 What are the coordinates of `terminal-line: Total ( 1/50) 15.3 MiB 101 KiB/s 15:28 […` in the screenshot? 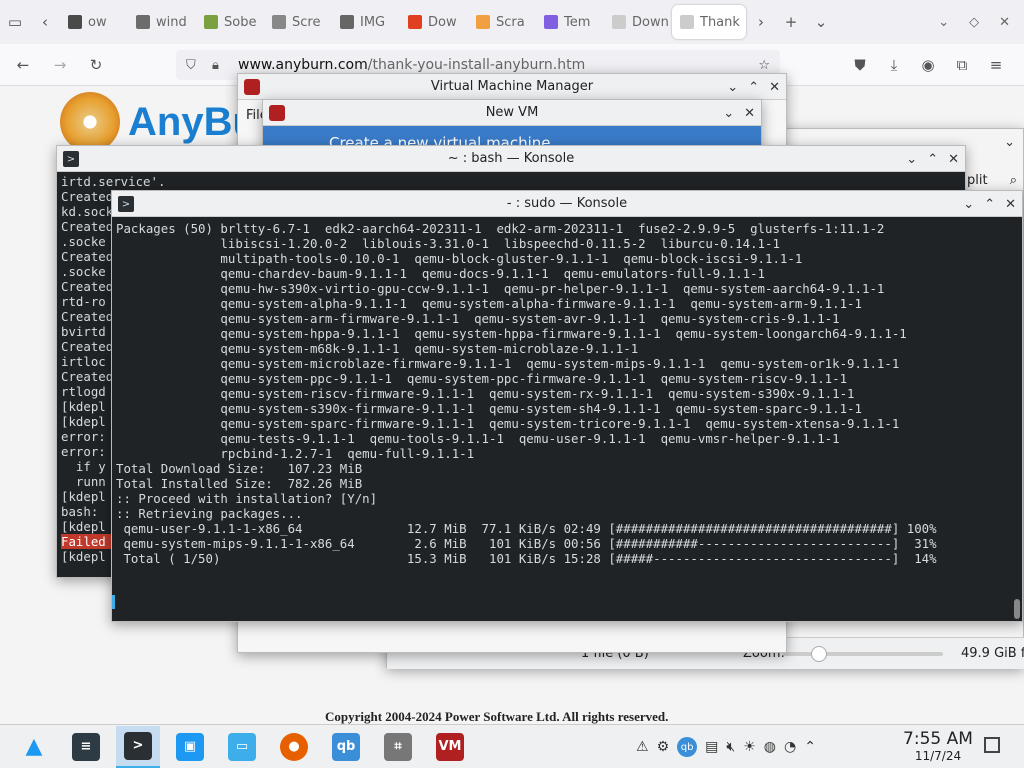 It's located at (526, 558).